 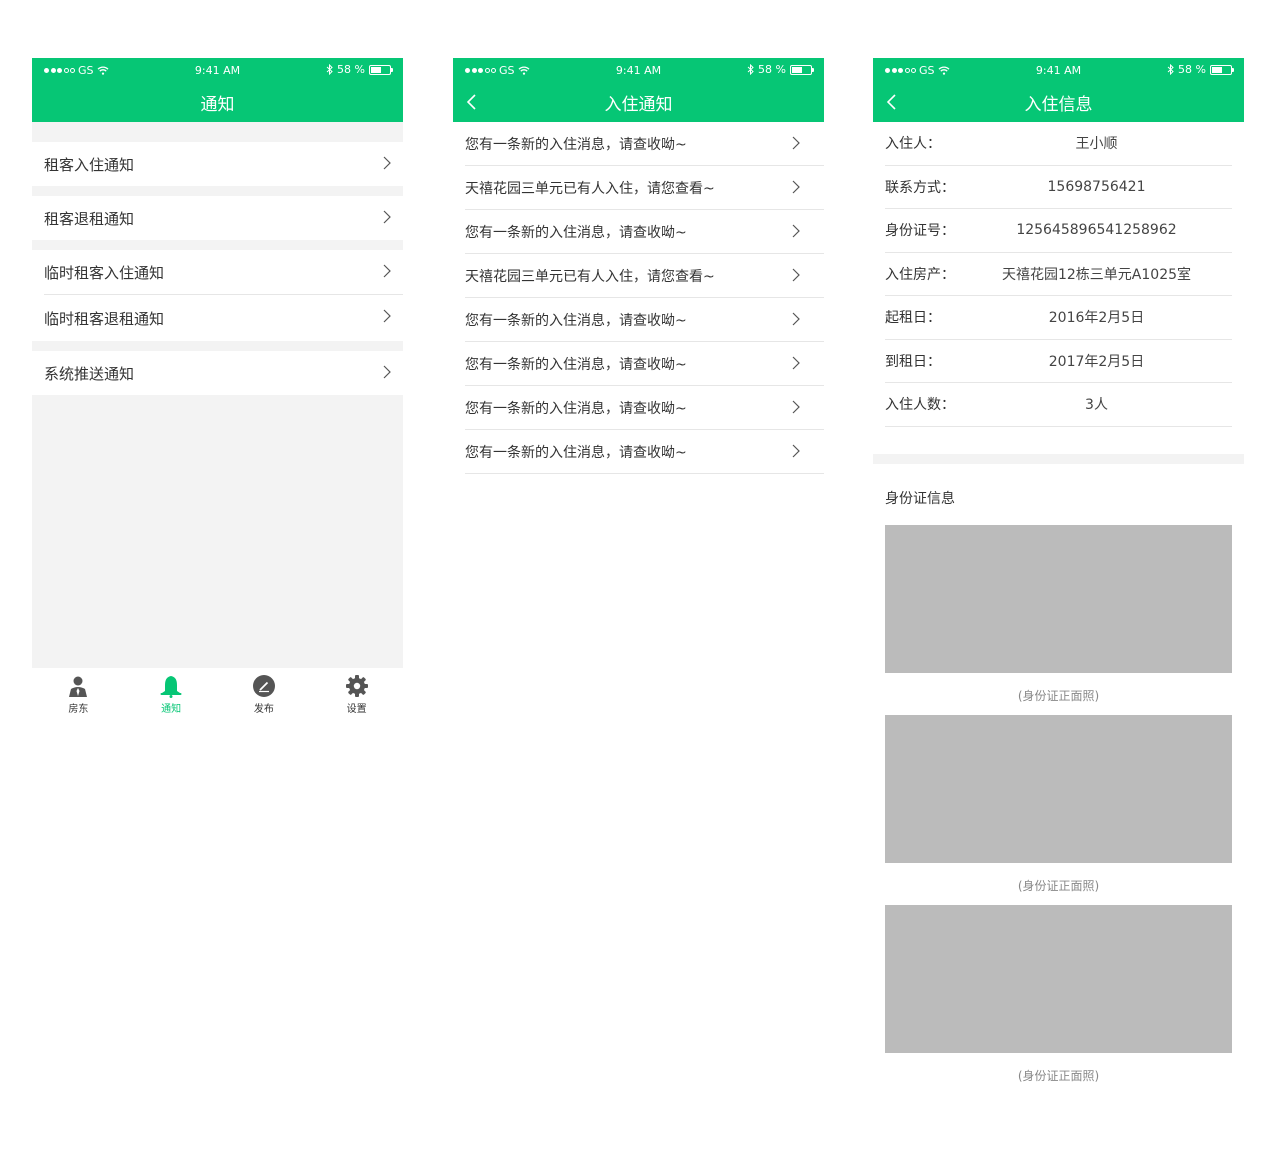 I want to click on nav-bar: 入住信息, so click(x=1058, y=102).